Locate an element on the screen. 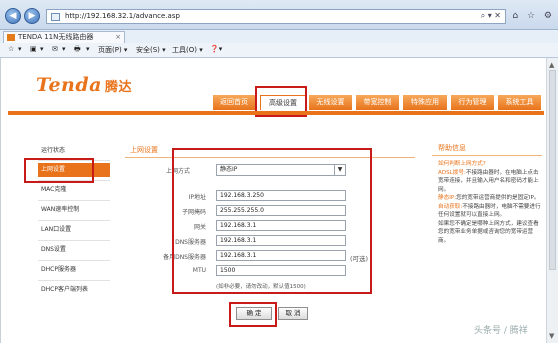  settings-icon: ⚙ is located at coordinates (548, 16).